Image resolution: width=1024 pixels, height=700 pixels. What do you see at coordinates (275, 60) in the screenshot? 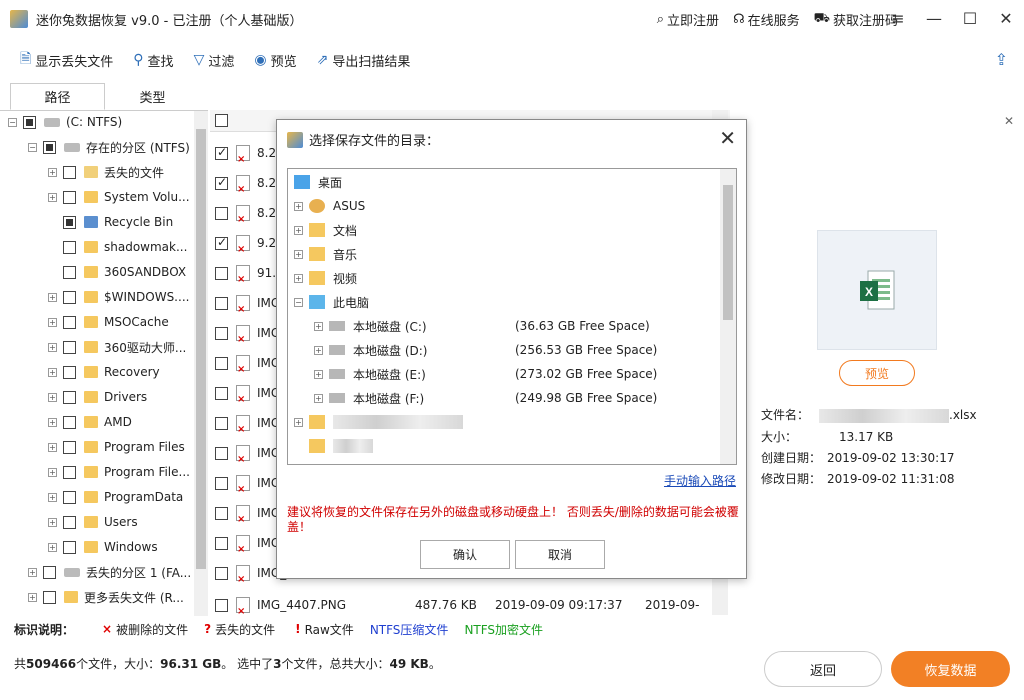
I see `preview-button: ◉ 预览` at bounding box center [275, 60].